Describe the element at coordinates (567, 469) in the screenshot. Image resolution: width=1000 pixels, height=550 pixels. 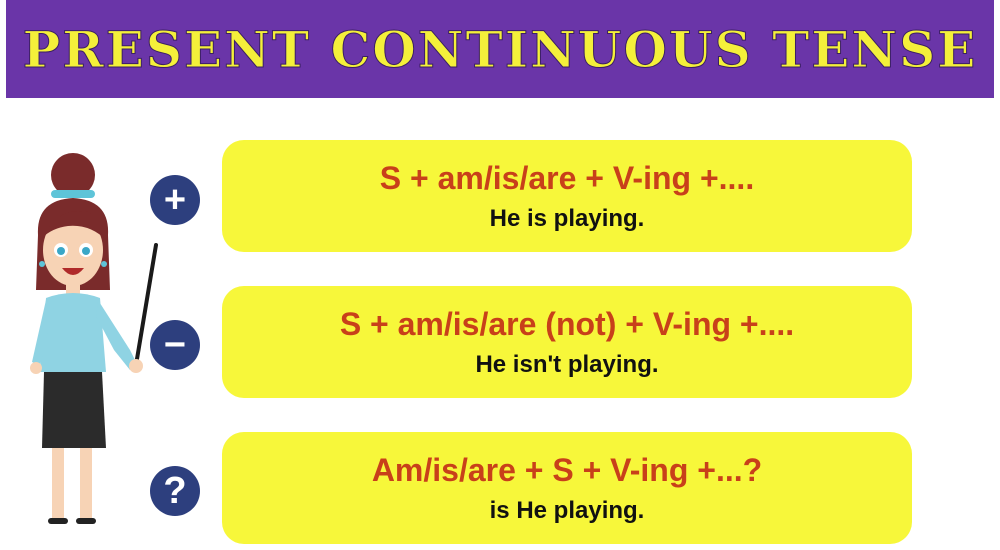
I see `question-formula: Am/is/are + S + V-ing +...?` at that location.